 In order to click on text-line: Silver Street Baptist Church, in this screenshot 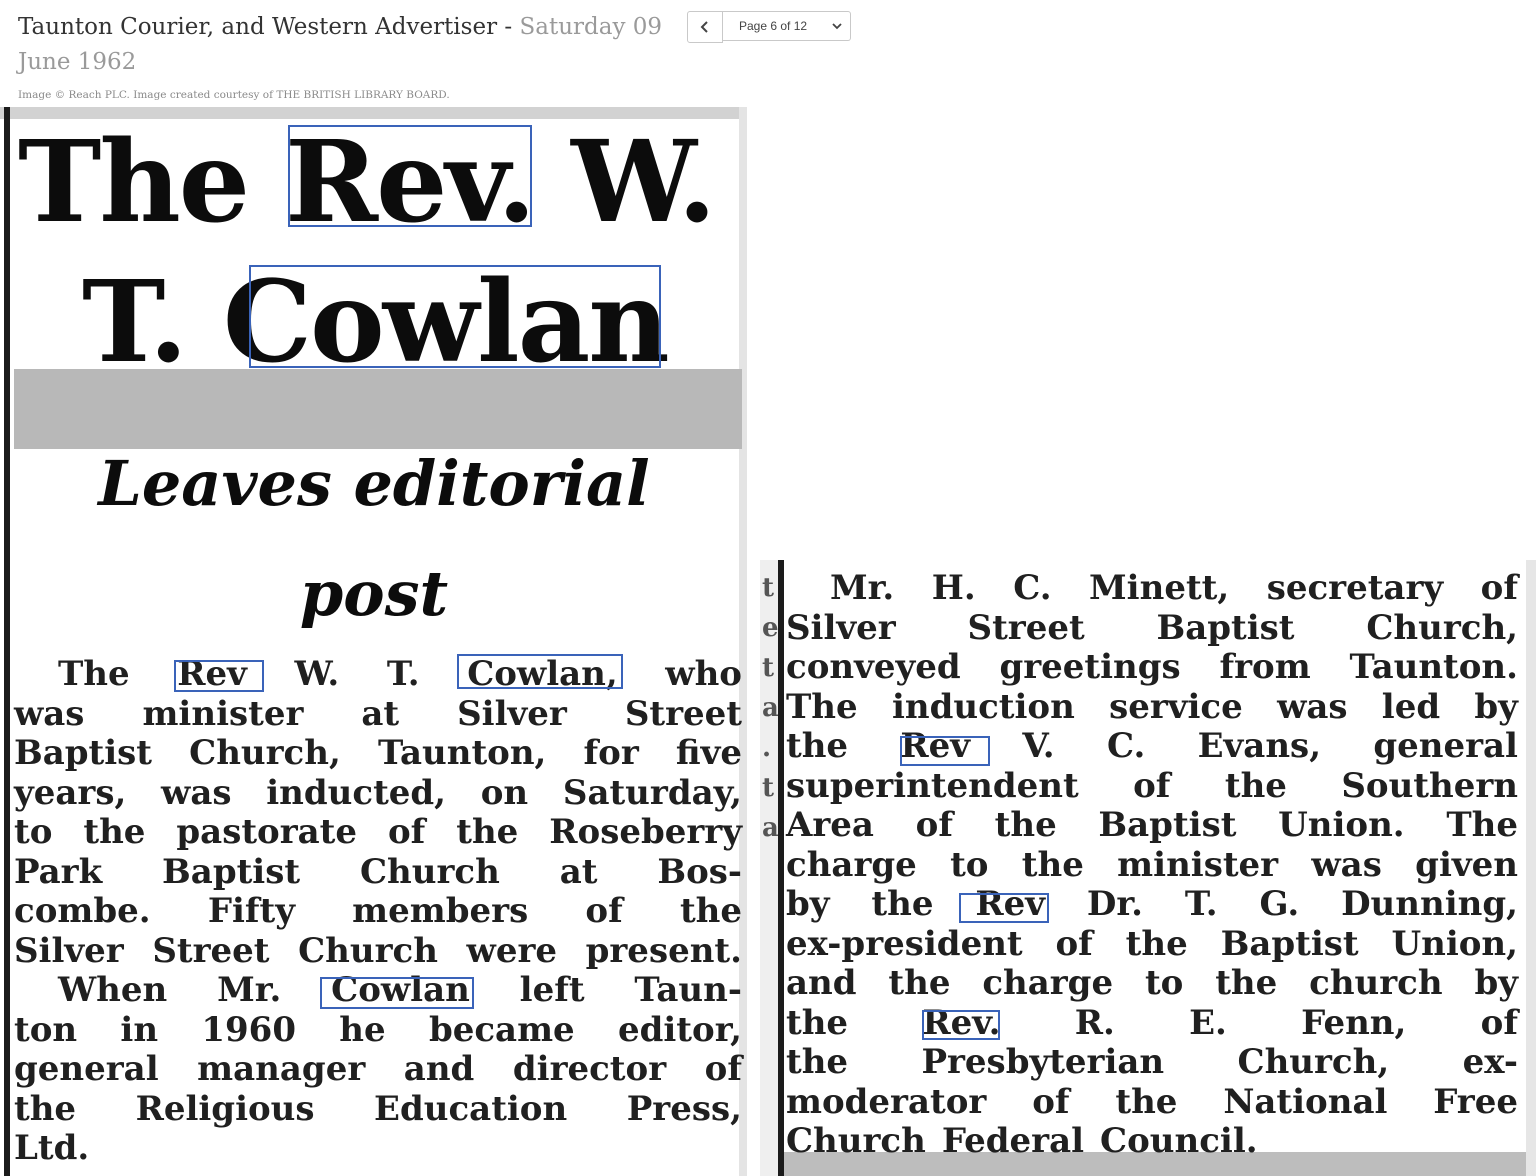, I will do `click(1152, 628)`.